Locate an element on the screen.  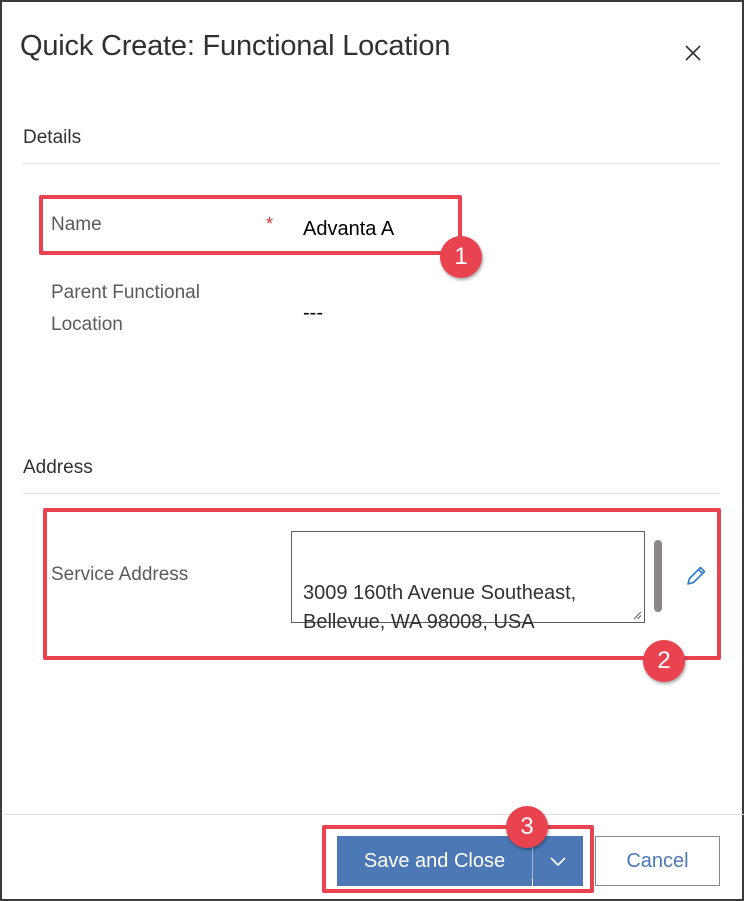
parent-functional-location-label: Parent Functional Location is located at coordinates (125, 309).